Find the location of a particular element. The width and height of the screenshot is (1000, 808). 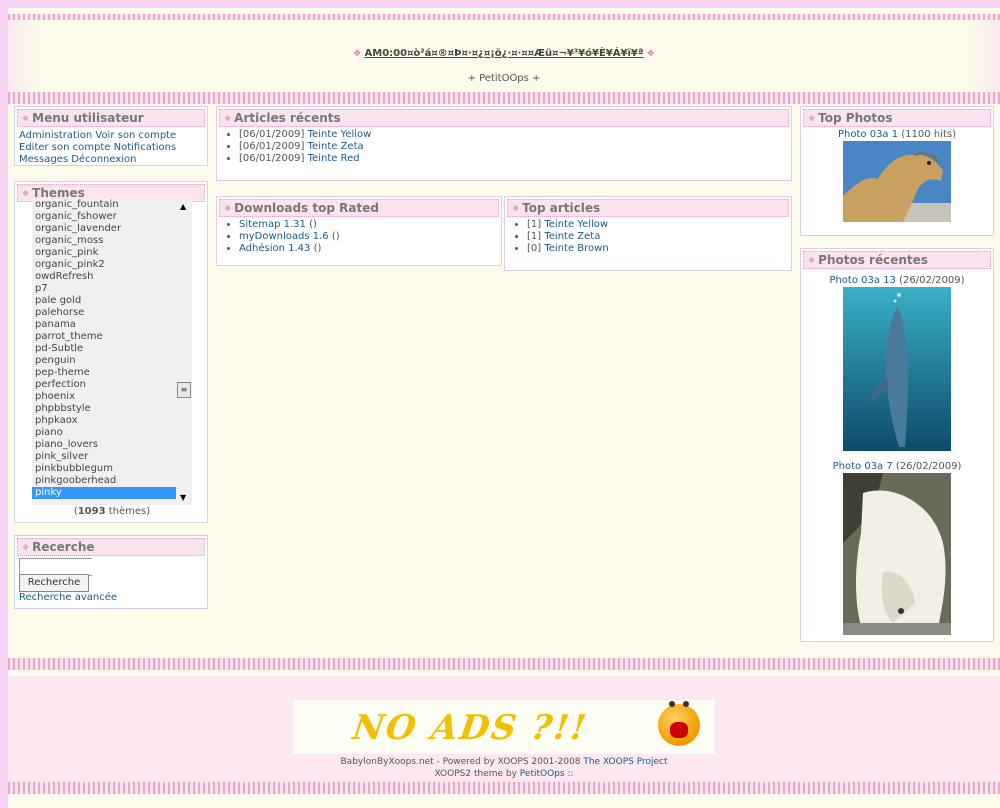

top-photos-block: ❖ Top Photos Photo 03a 1 (1100 hits) is located at coordinates (897, 171).